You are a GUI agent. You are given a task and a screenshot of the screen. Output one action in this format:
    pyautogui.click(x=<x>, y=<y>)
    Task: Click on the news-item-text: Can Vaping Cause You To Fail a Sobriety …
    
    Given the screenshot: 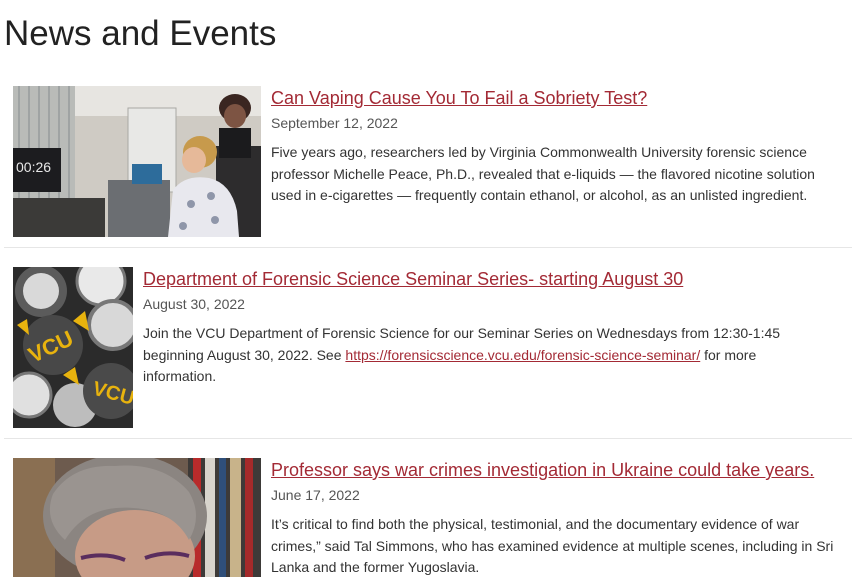 What is the action you would take?
    pyautogui.click(x=556, y=146)
    